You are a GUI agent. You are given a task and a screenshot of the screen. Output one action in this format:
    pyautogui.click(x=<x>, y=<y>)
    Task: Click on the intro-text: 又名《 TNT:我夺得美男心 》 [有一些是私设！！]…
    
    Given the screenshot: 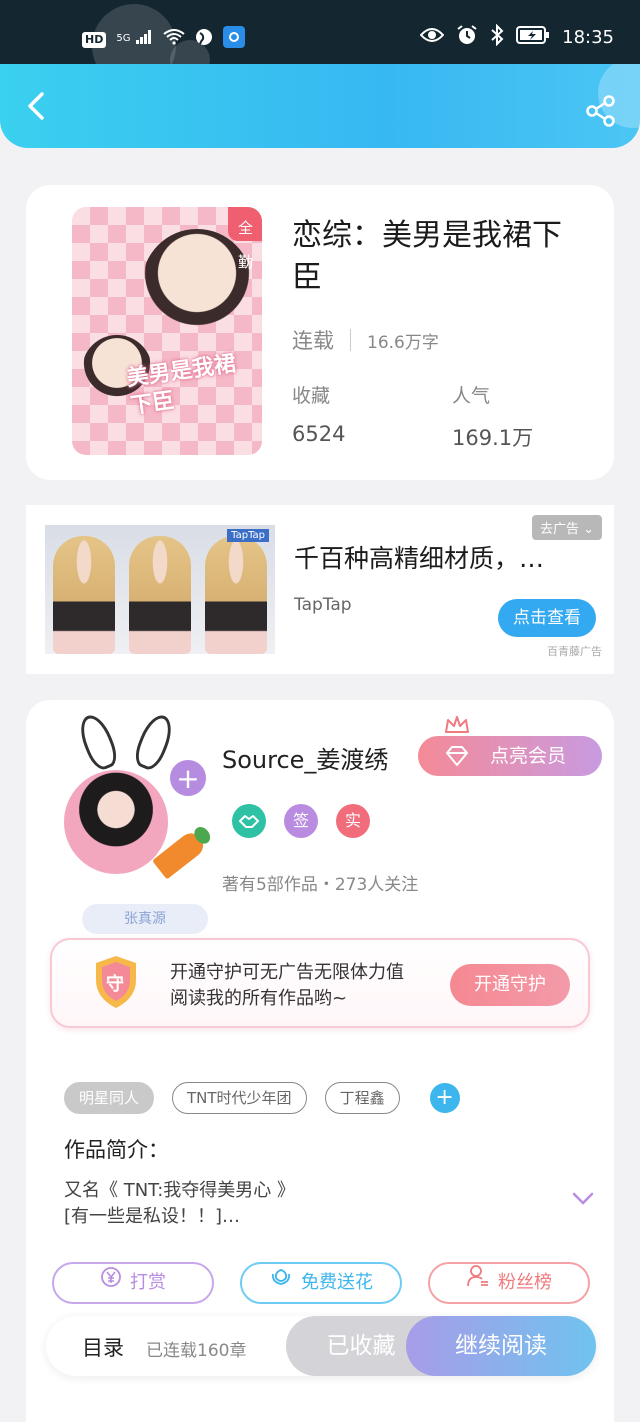 What is the action you would take?
    pyautogui.click(x=179, y=1204)
    